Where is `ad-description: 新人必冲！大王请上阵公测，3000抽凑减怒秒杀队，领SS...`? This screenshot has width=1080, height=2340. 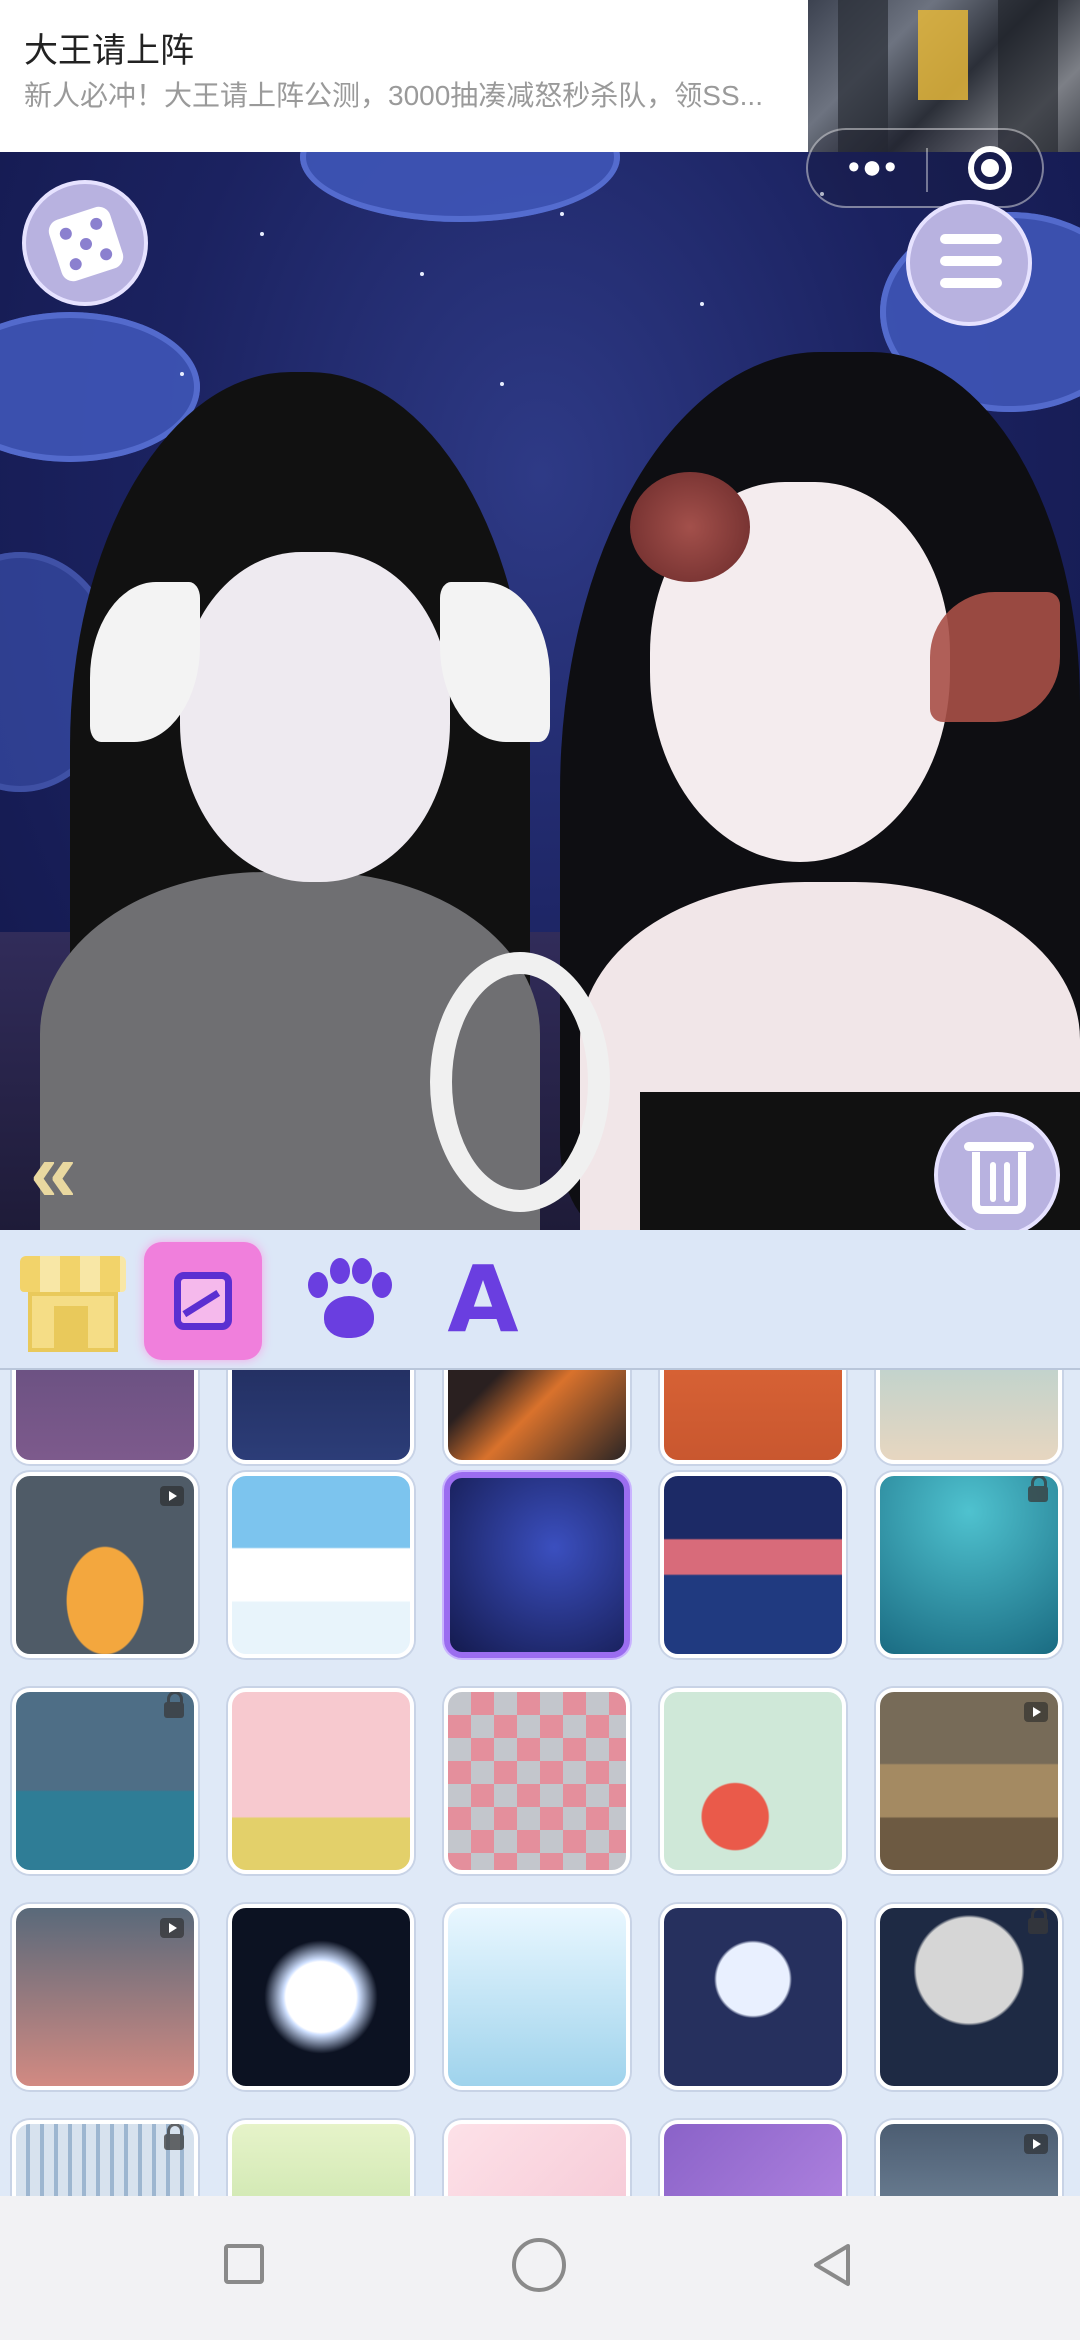 ad-description: 新人必冲！大王请上阵公测，3000抽凑减怒秒杀队，领SS... is located at coordinates (393, 95).